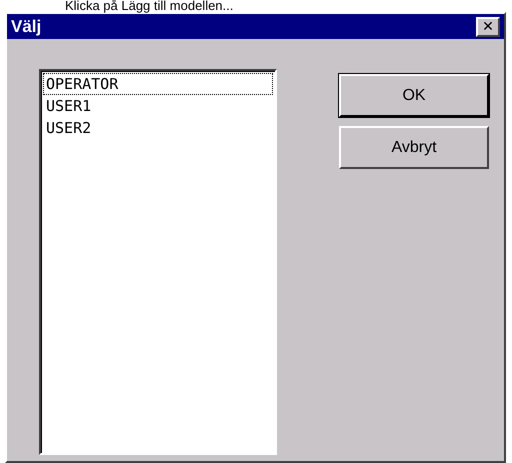 The image size is (512, 463). What do you see at coordinates (158, 106) in the screenshot?
I see `list-item: USER1` at bounding box center [158, 106].